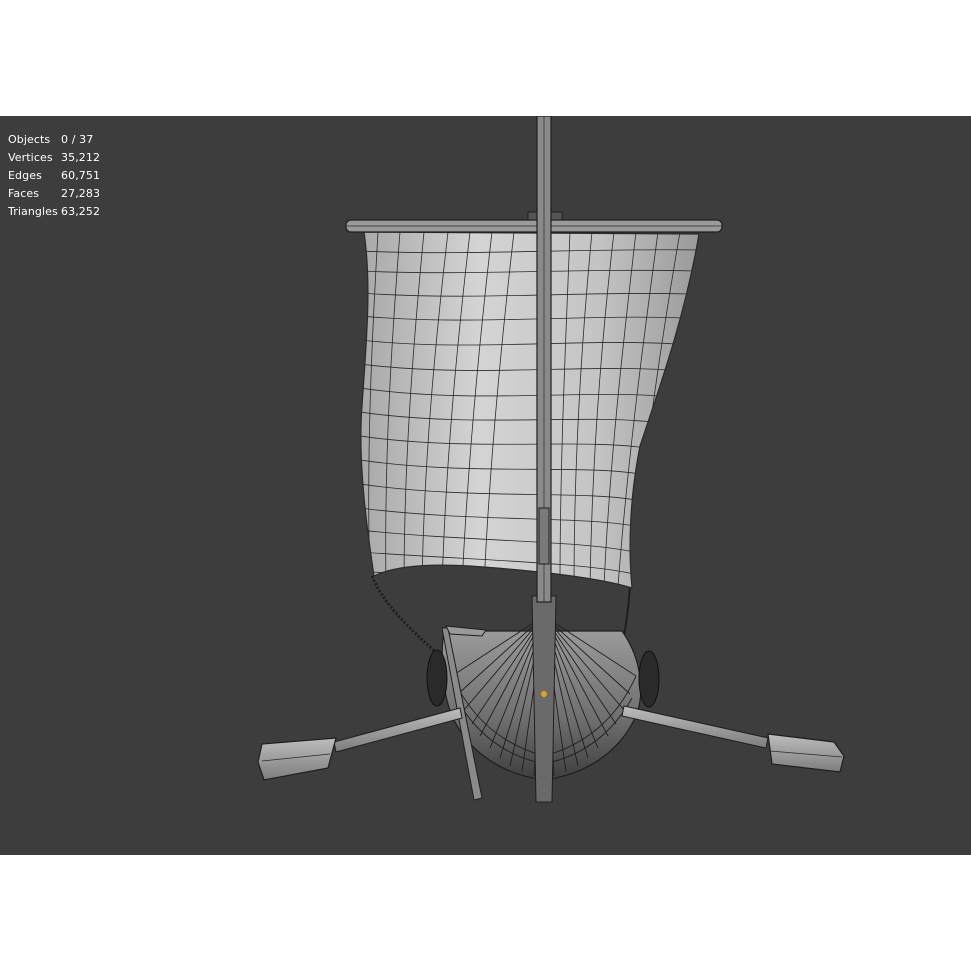 Image resolution: width=971 pixels, height=971 pixels. Describe the element at coordinates (530, 410) in the screenshot. I see `sail` at that location.